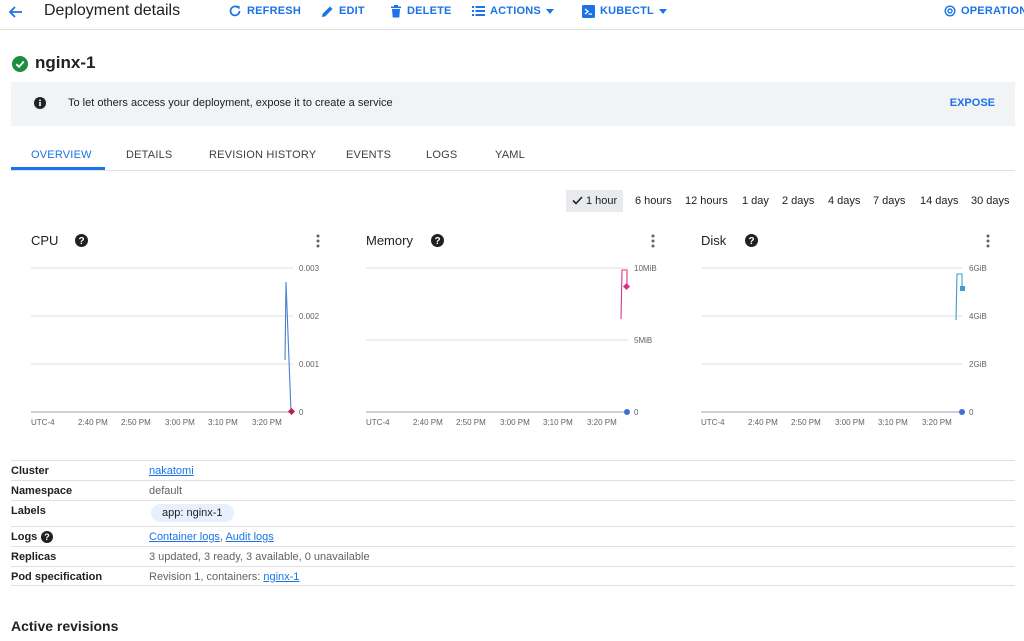 Image resolution: width=1024 pixels, height=641 pixels. What do you see at coordinates (513, 490) in the screenshot?
I see `detail-row-namespace: Namespace default` at bounding box center [513, 490].